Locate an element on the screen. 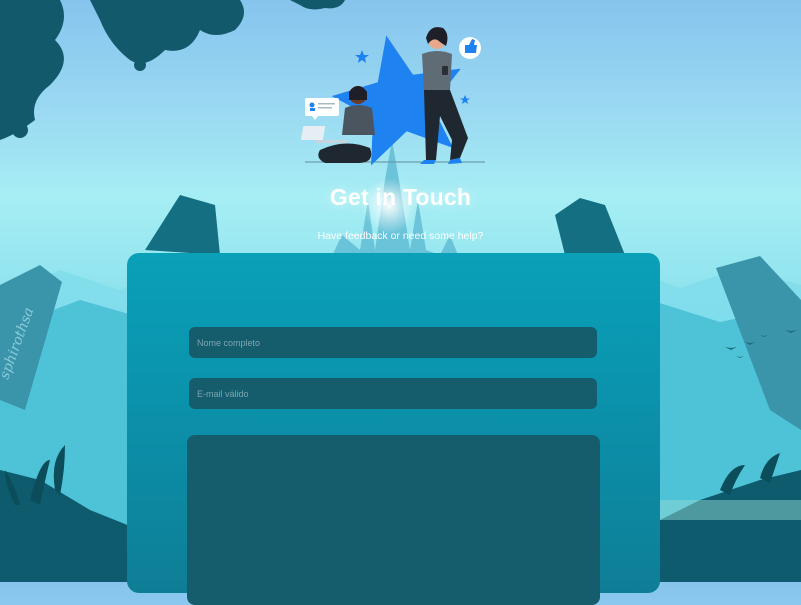 The height and width of the screenshot is (605, 801). tree-canopy is located at coordinates (172, 70).